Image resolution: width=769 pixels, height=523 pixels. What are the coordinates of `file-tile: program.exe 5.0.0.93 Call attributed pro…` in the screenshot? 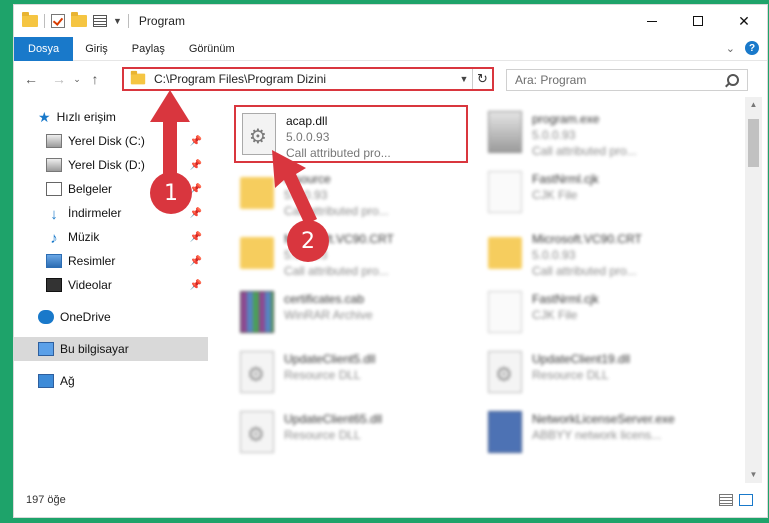 It's located at (596, 132).